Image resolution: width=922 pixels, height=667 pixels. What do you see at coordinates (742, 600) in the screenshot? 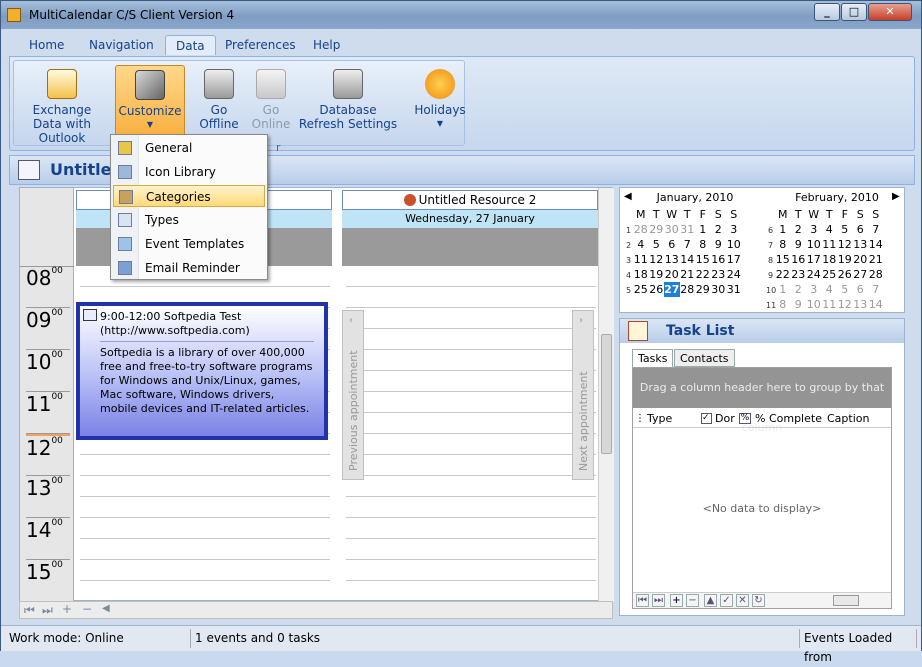
I see `cancel-icon: ✕` at bounding box center [742, 600].